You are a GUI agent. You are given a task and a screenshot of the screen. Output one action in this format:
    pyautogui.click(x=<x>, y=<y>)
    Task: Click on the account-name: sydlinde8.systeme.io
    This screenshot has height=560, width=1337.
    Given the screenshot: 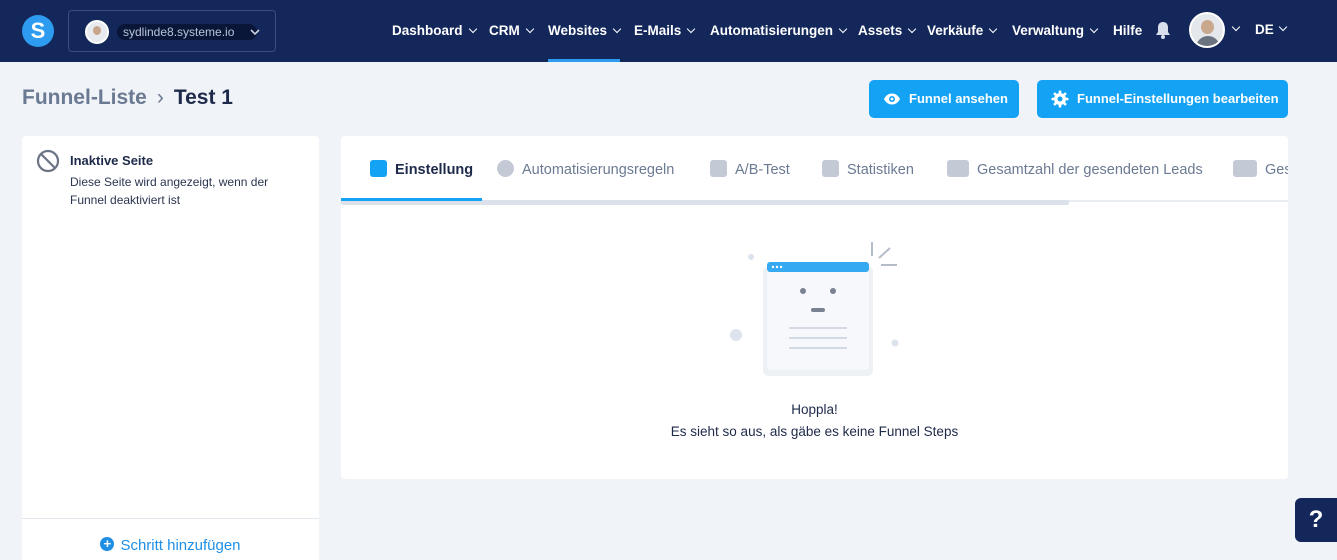 What is the action you would take?
    pyautogui.click(x=187, y=32)
    